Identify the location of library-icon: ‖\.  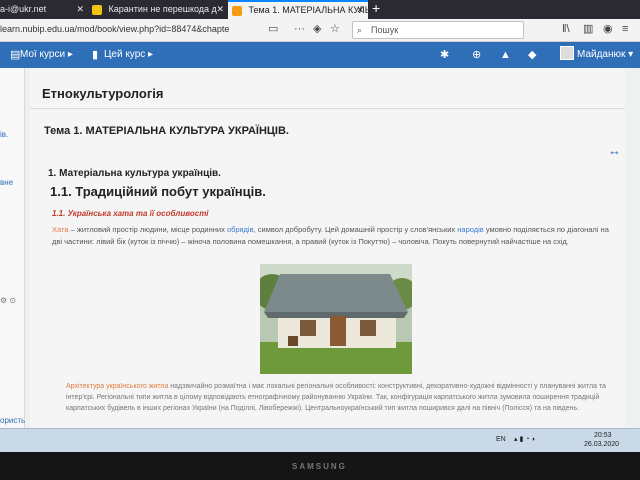
(566, 29).